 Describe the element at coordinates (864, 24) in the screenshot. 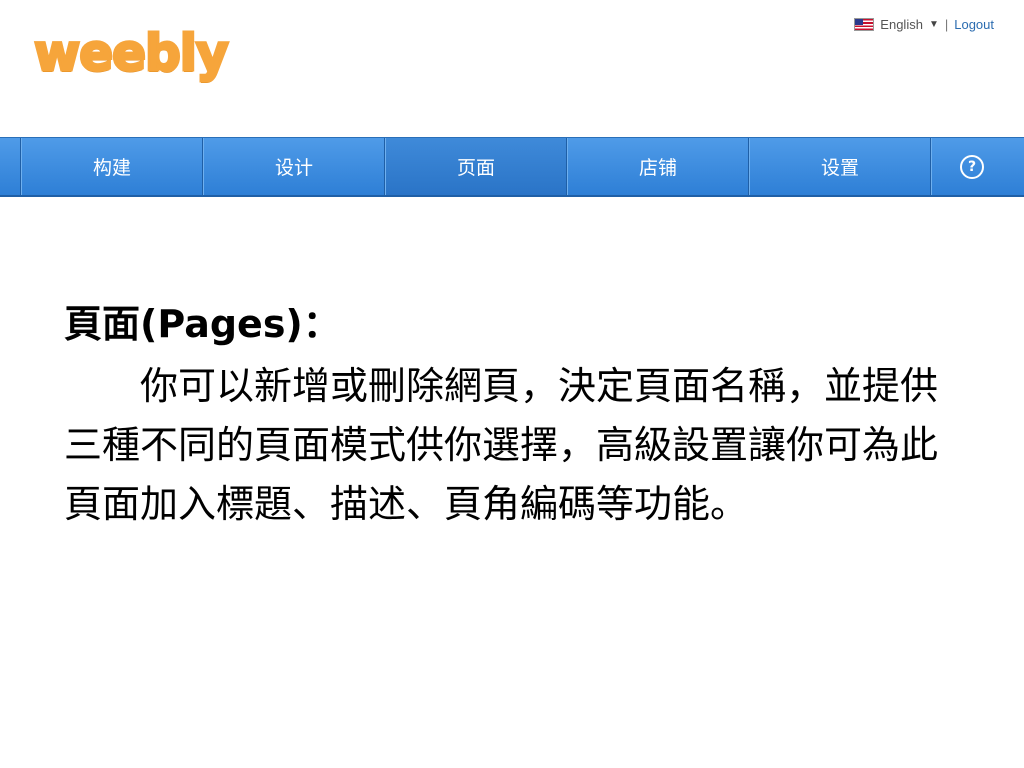

I see `us-flag-icon` at that location.